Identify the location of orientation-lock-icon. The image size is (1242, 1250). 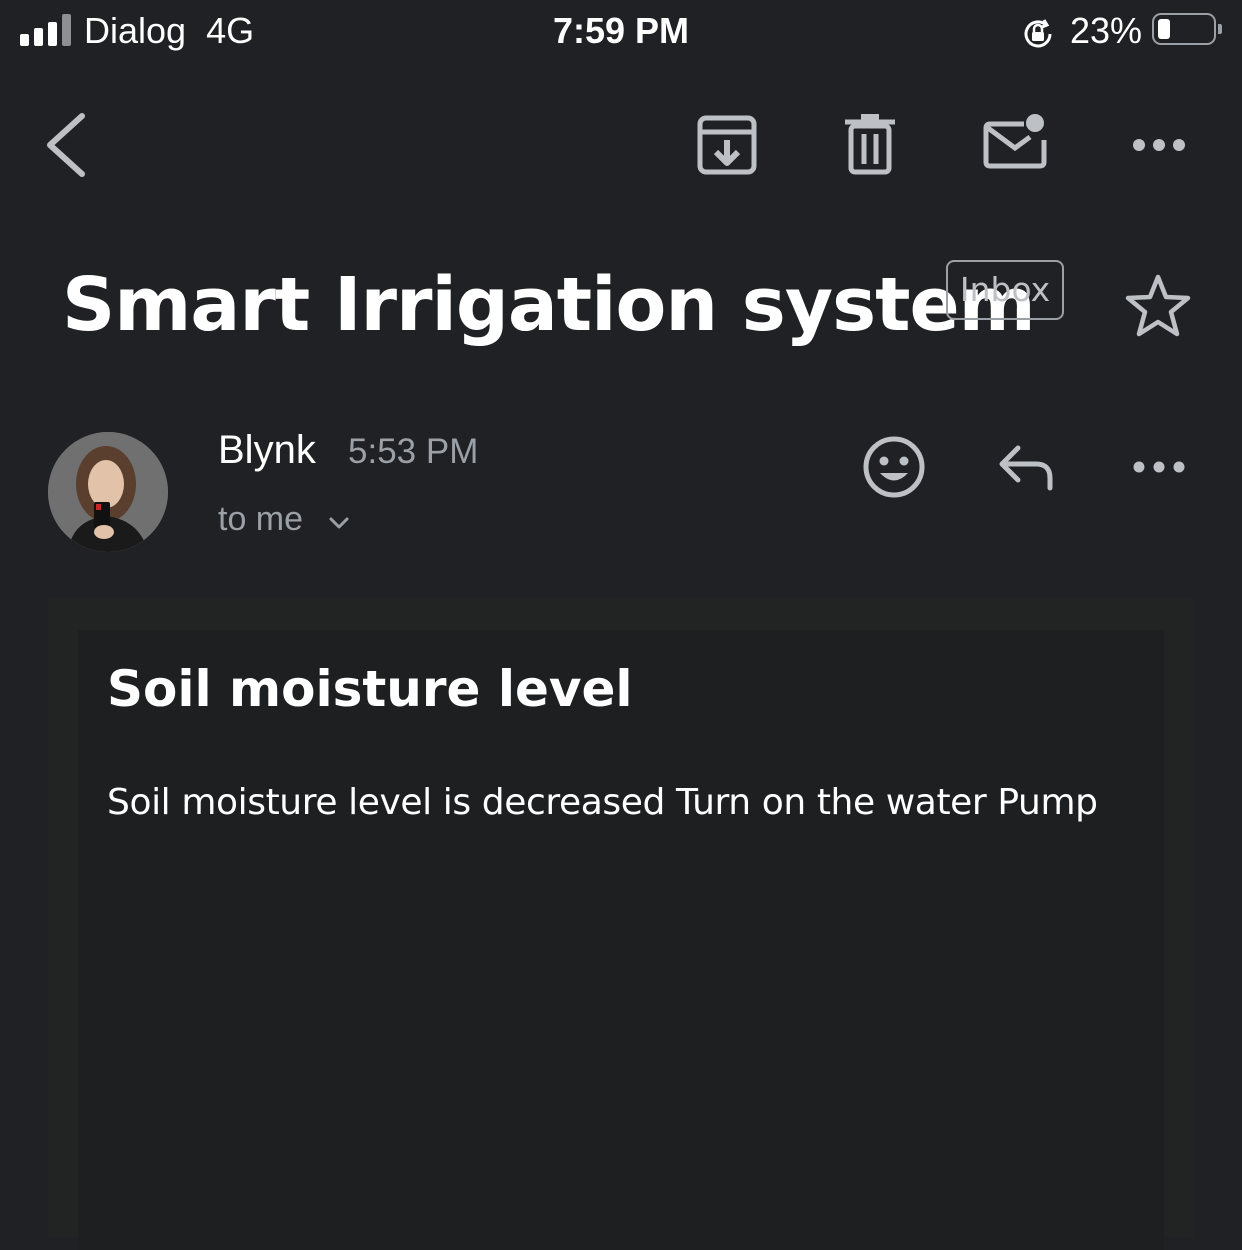
(1038, 34).